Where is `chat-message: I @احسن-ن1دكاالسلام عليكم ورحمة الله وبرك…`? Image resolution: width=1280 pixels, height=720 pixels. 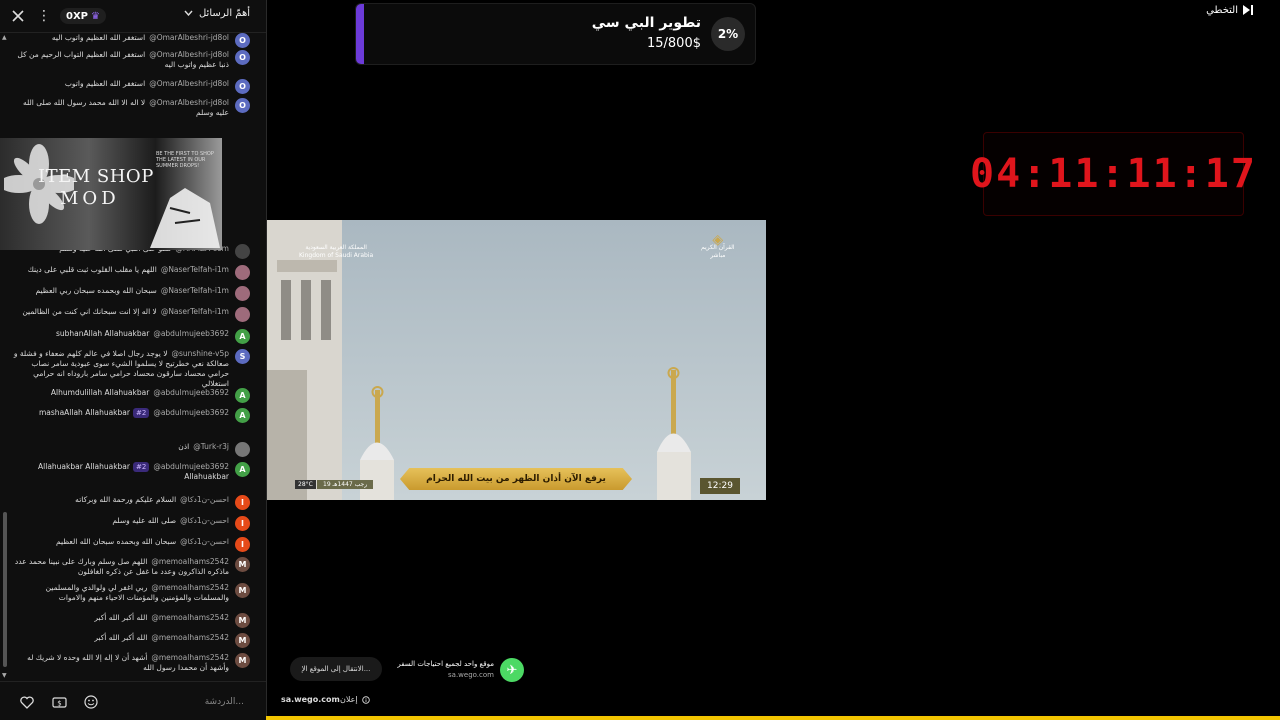 chat-message: I @احسن-ن1دكاالسلام عليكم ورحمة الله وبرك… is located at coordinates (131, 502).